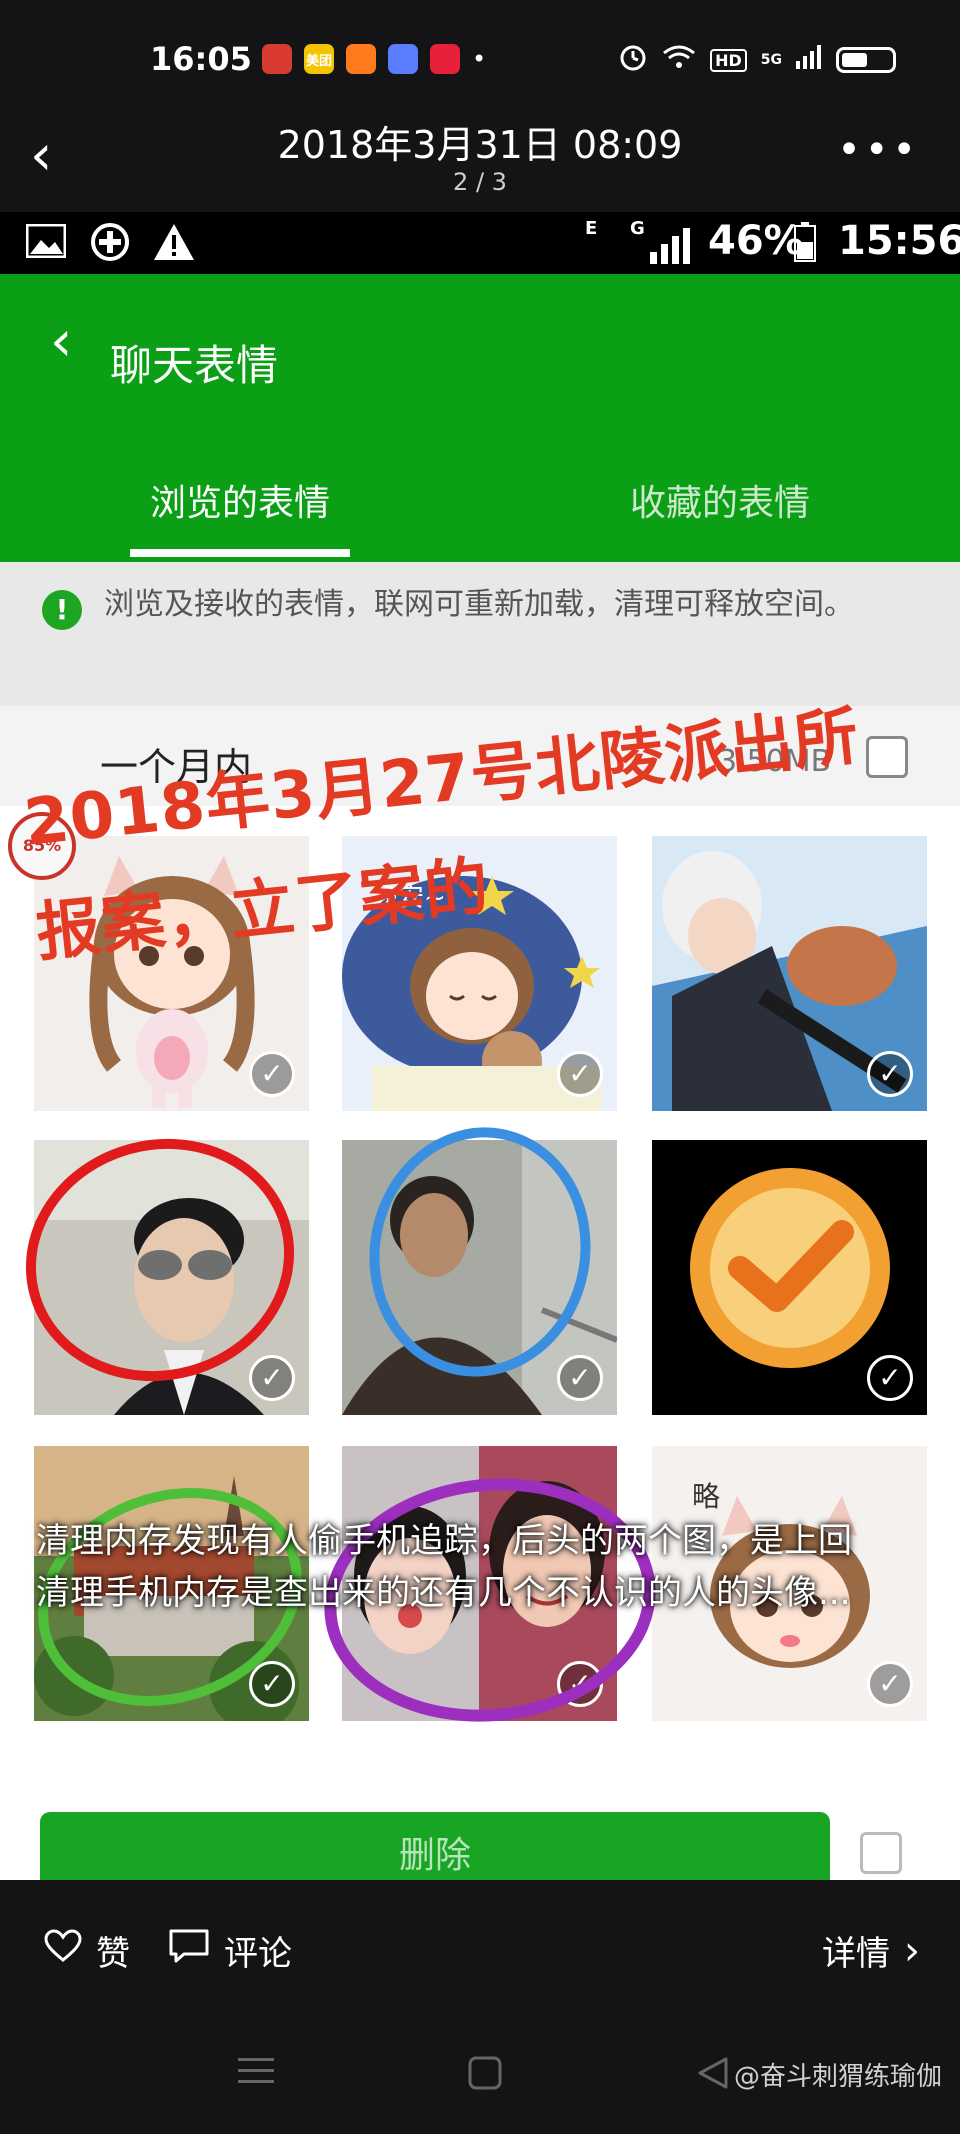 This screenshot has width=960, height=2134. Describe the element at coordinates (485, 2075) in the screenshot. I see `home-nav-icon` at that location.